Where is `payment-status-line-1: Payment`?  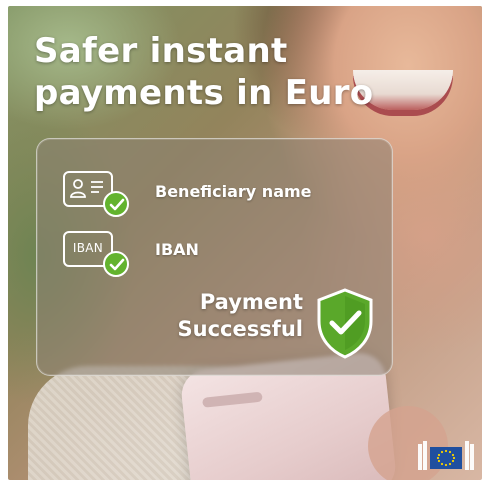 payment-status-line-1: Payment is located at coordinates (251, 302).